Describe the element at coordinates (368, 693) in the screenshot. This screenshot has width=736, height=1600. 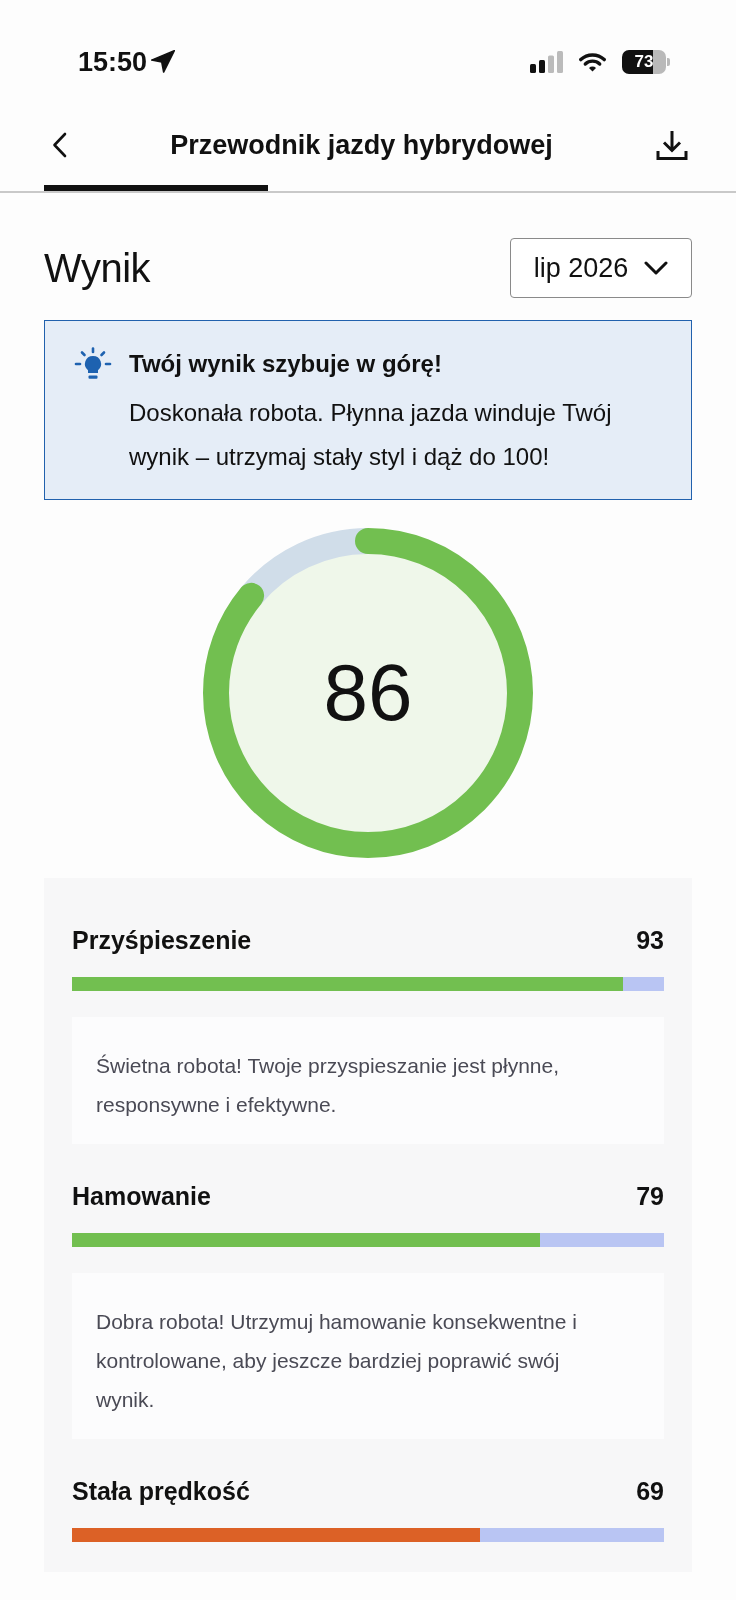
I see `overall-score: 86` at that location.